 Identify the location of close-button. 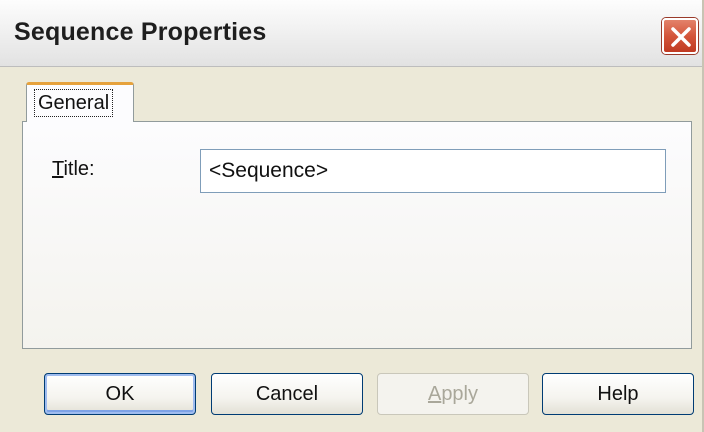
(680, 36).